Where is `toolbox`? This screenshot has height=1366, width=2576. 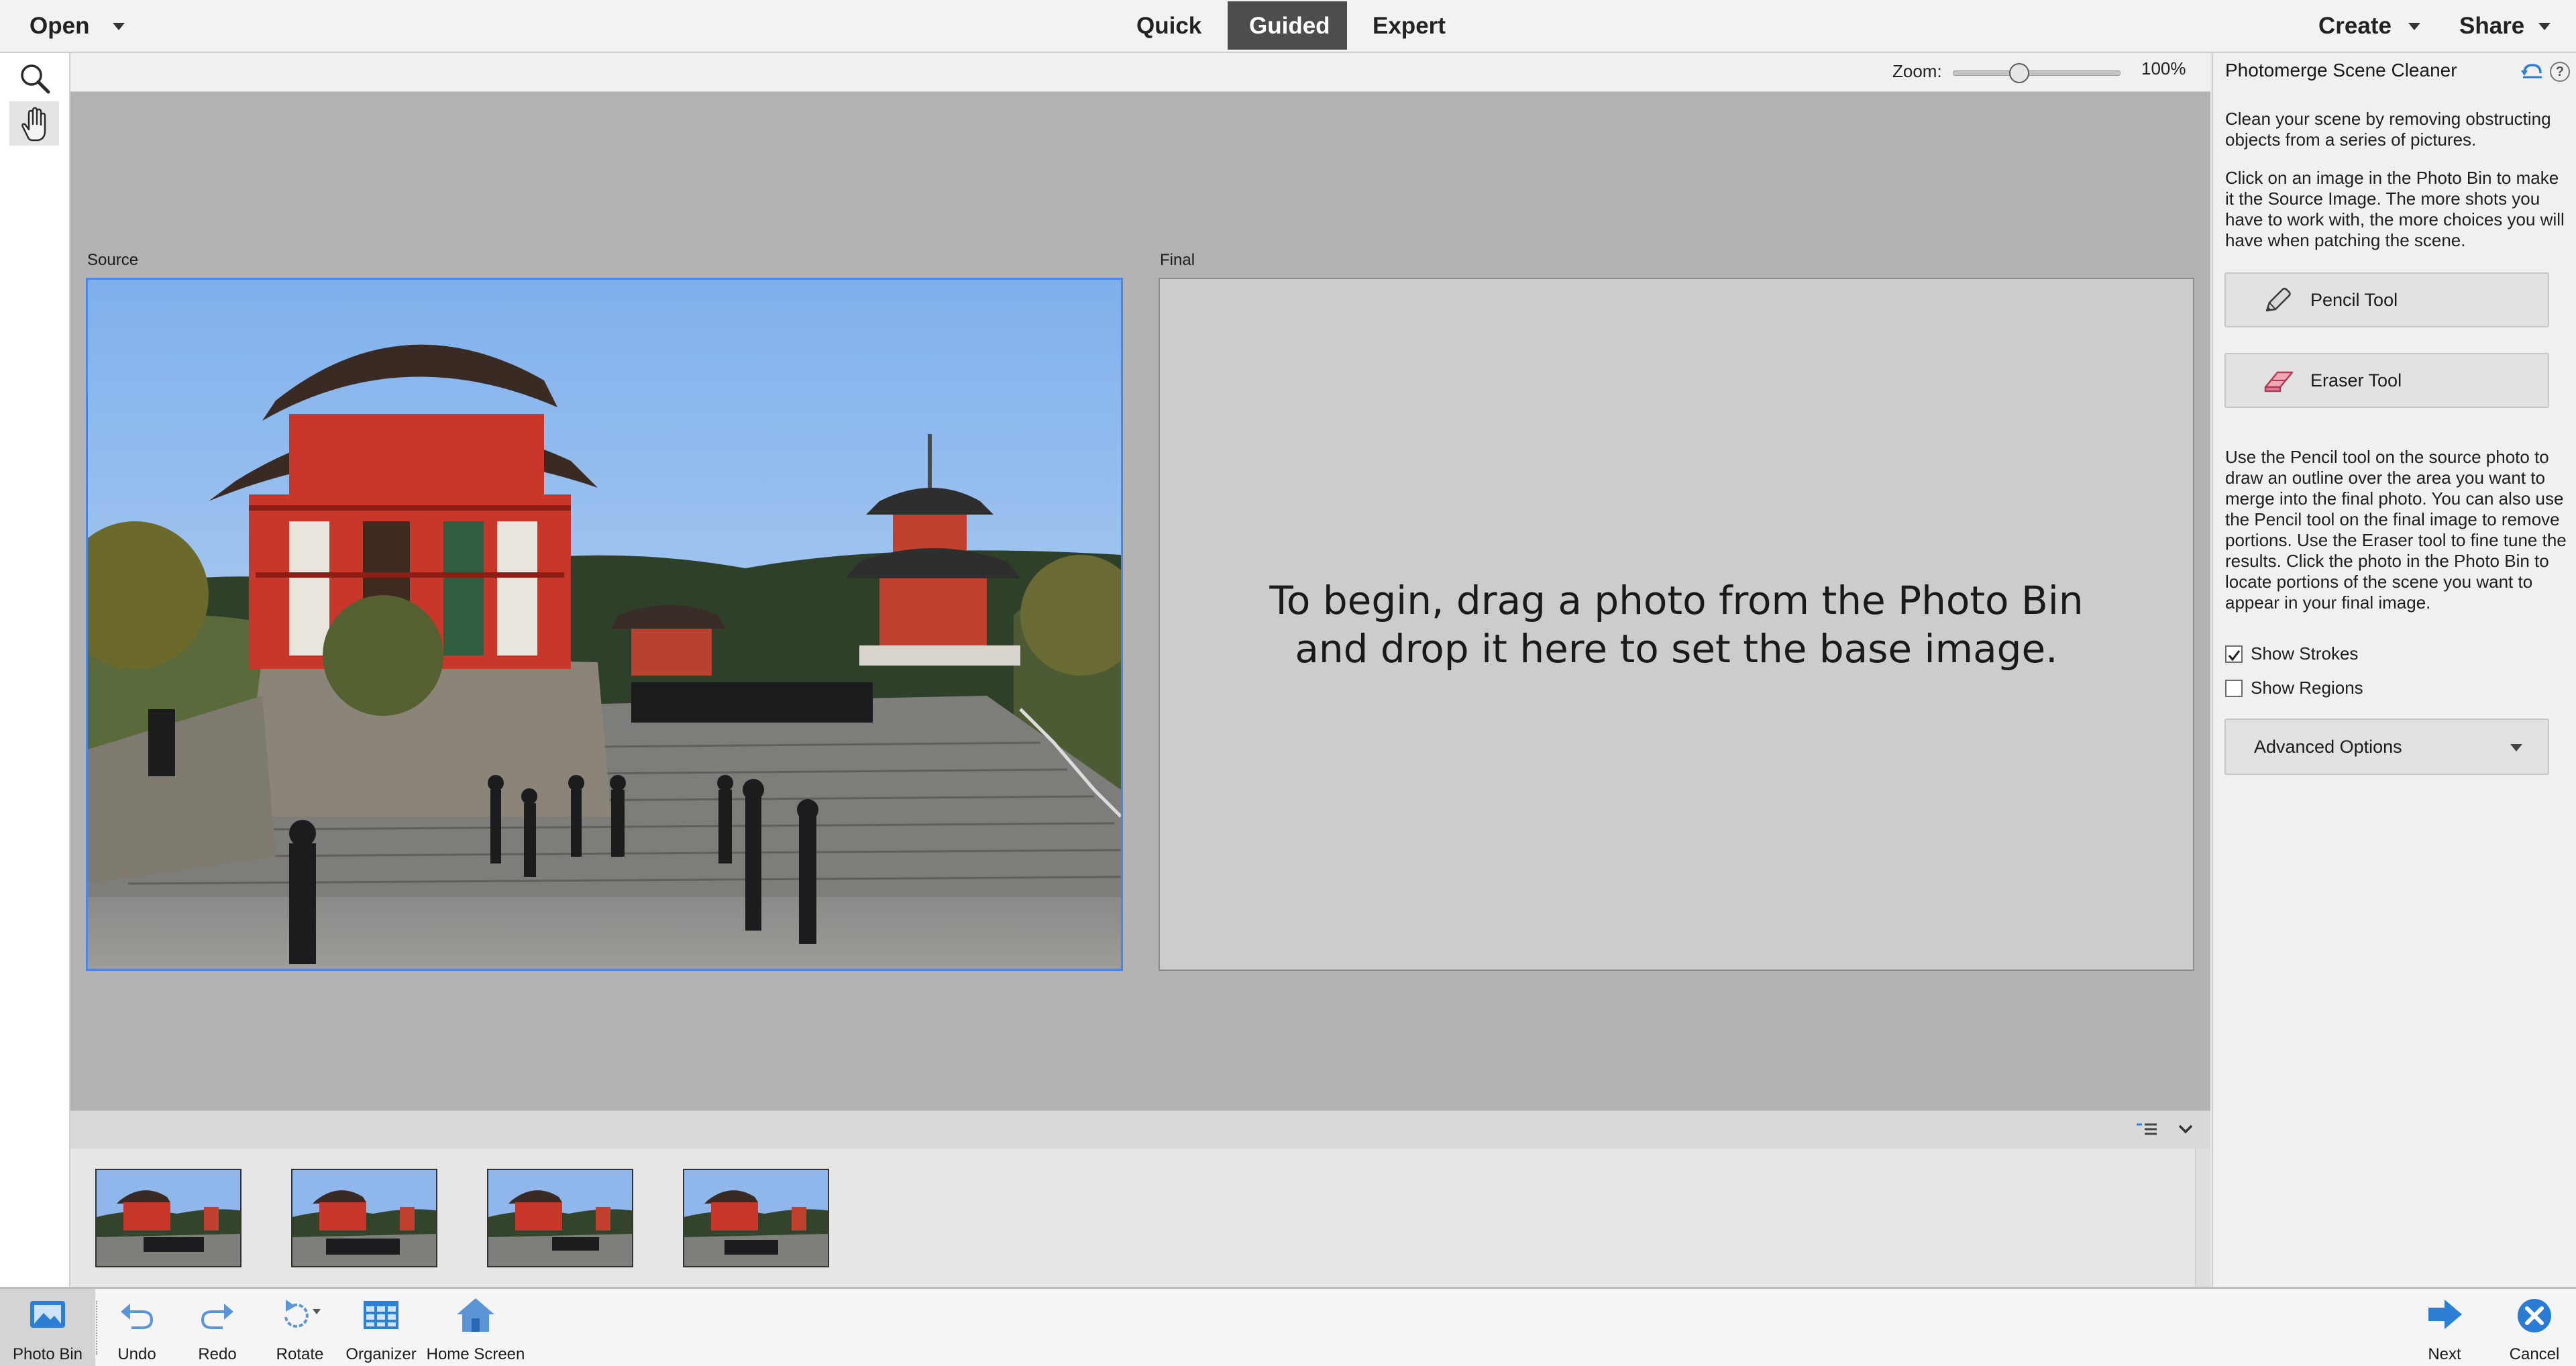 toolbox is located at coordinates (35, 670).